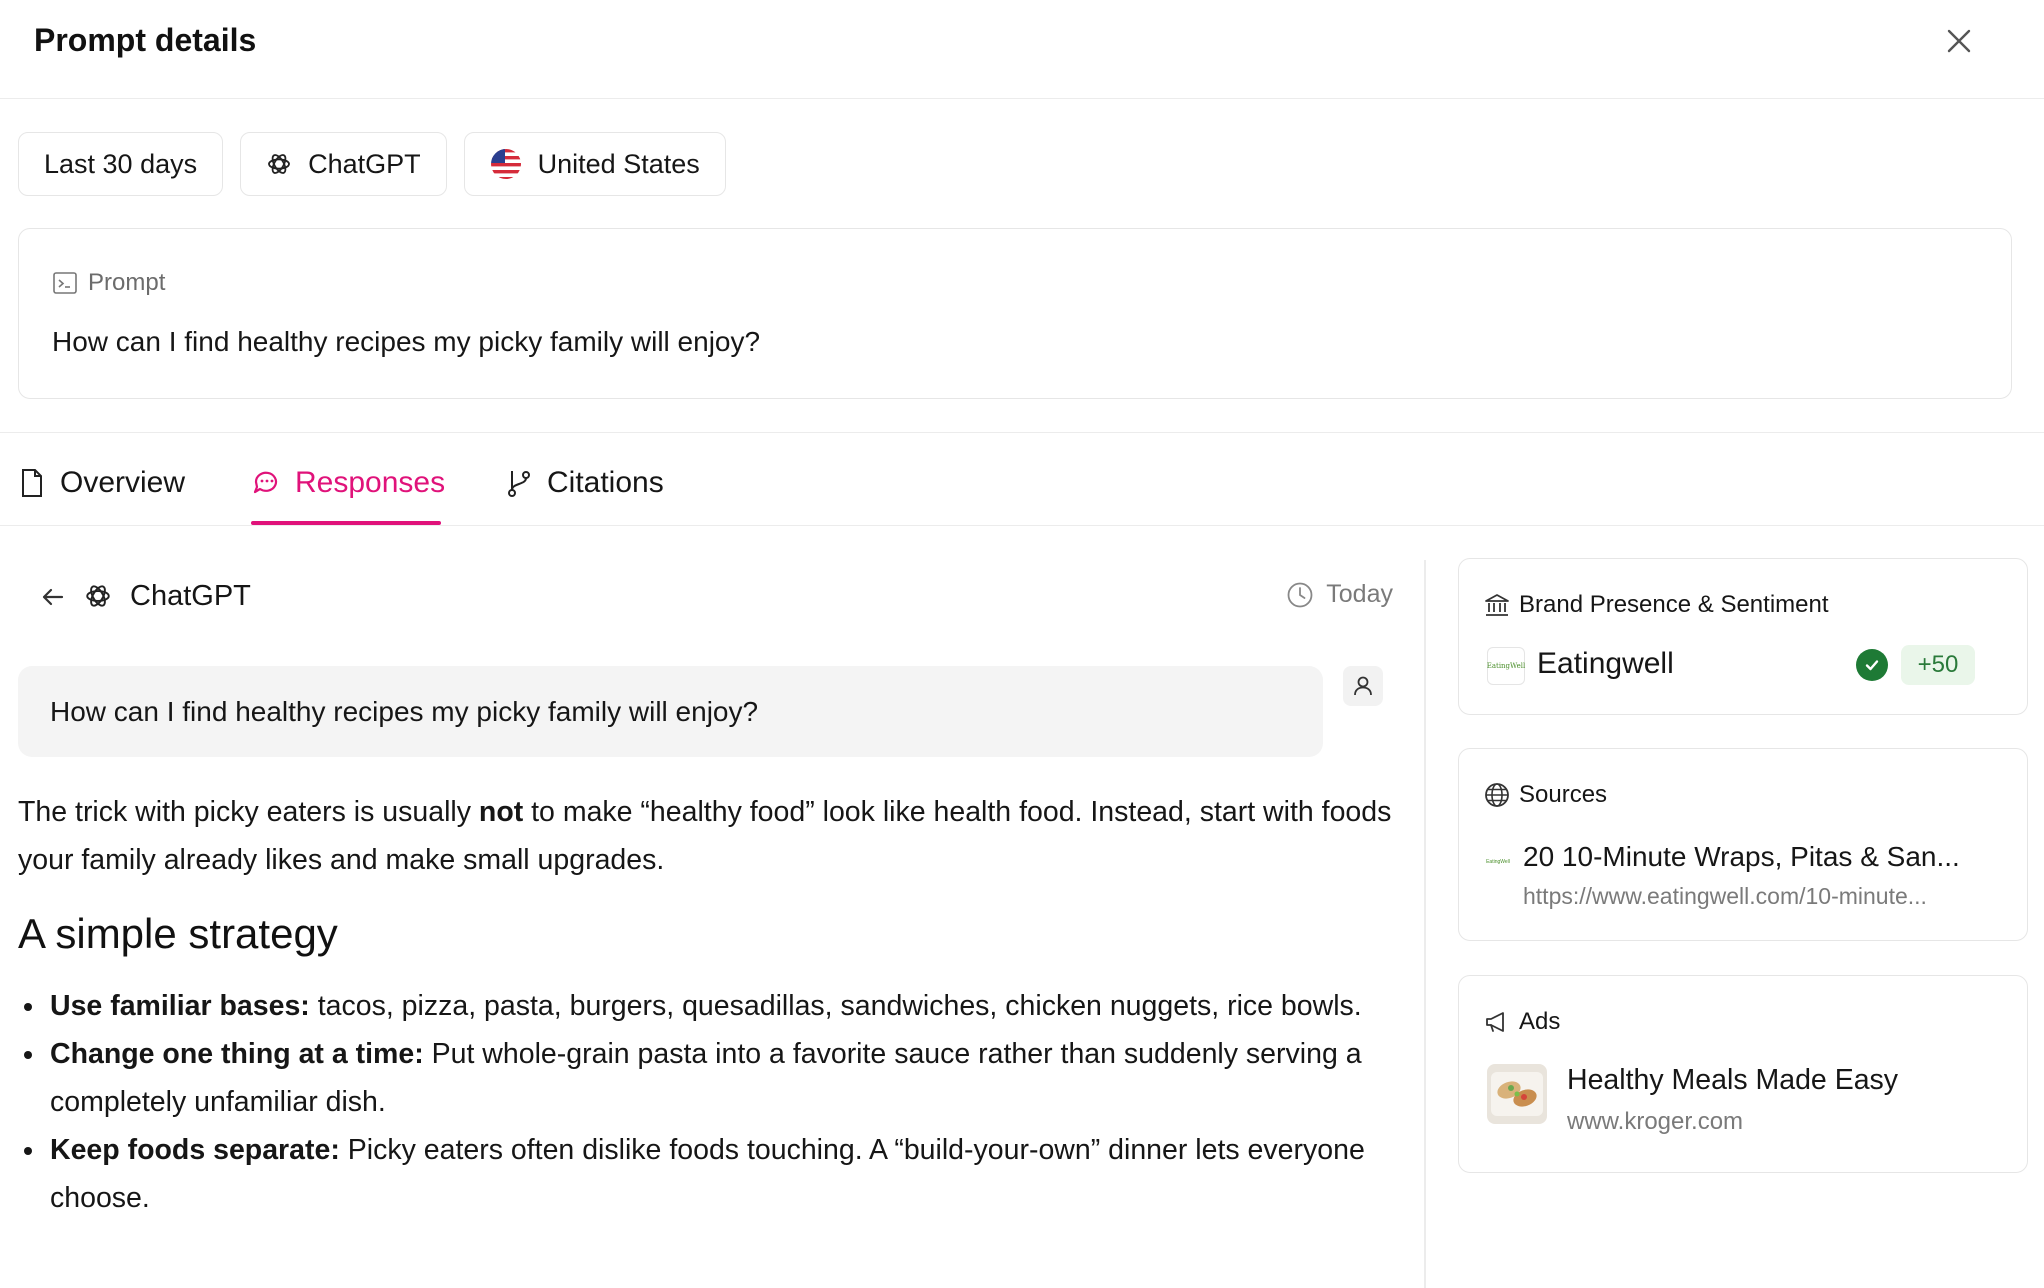  Describe the element at coordinates (1359, 594) in the screenshot. I see `response-date-label: Today` at that location.